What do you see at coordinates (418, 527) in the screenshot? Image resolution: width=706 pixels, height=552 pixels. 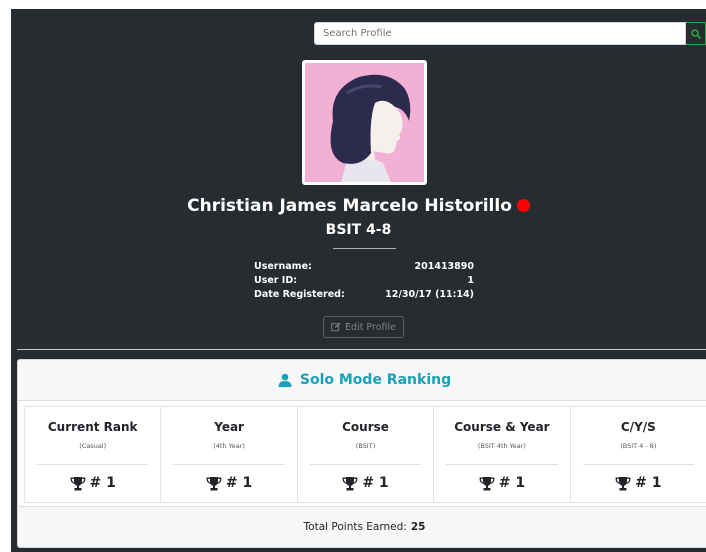 I see `points-value: 25` at bounding box center [418, 527].